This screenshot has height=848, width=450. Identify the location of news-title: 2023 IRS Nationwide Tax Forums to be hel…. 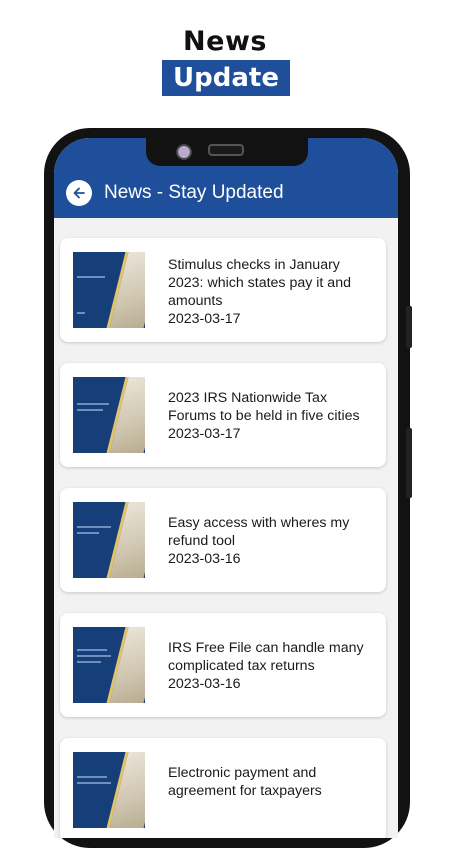
(264, 407).